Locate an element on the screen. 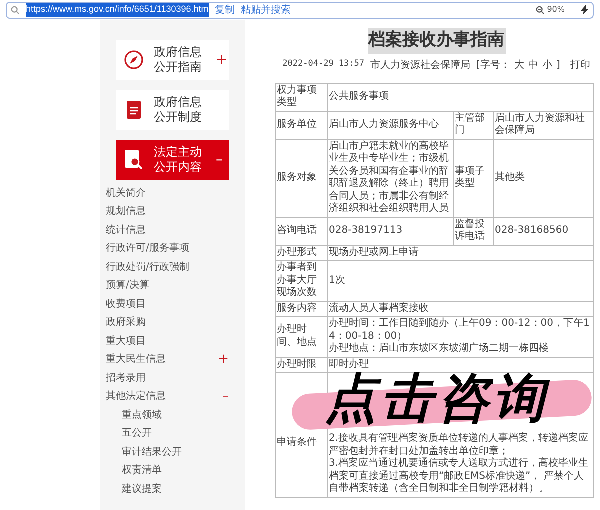 The height and width of the screenshot is (510, 600). table-cell: 1次 is located at coordinates (461, 280).